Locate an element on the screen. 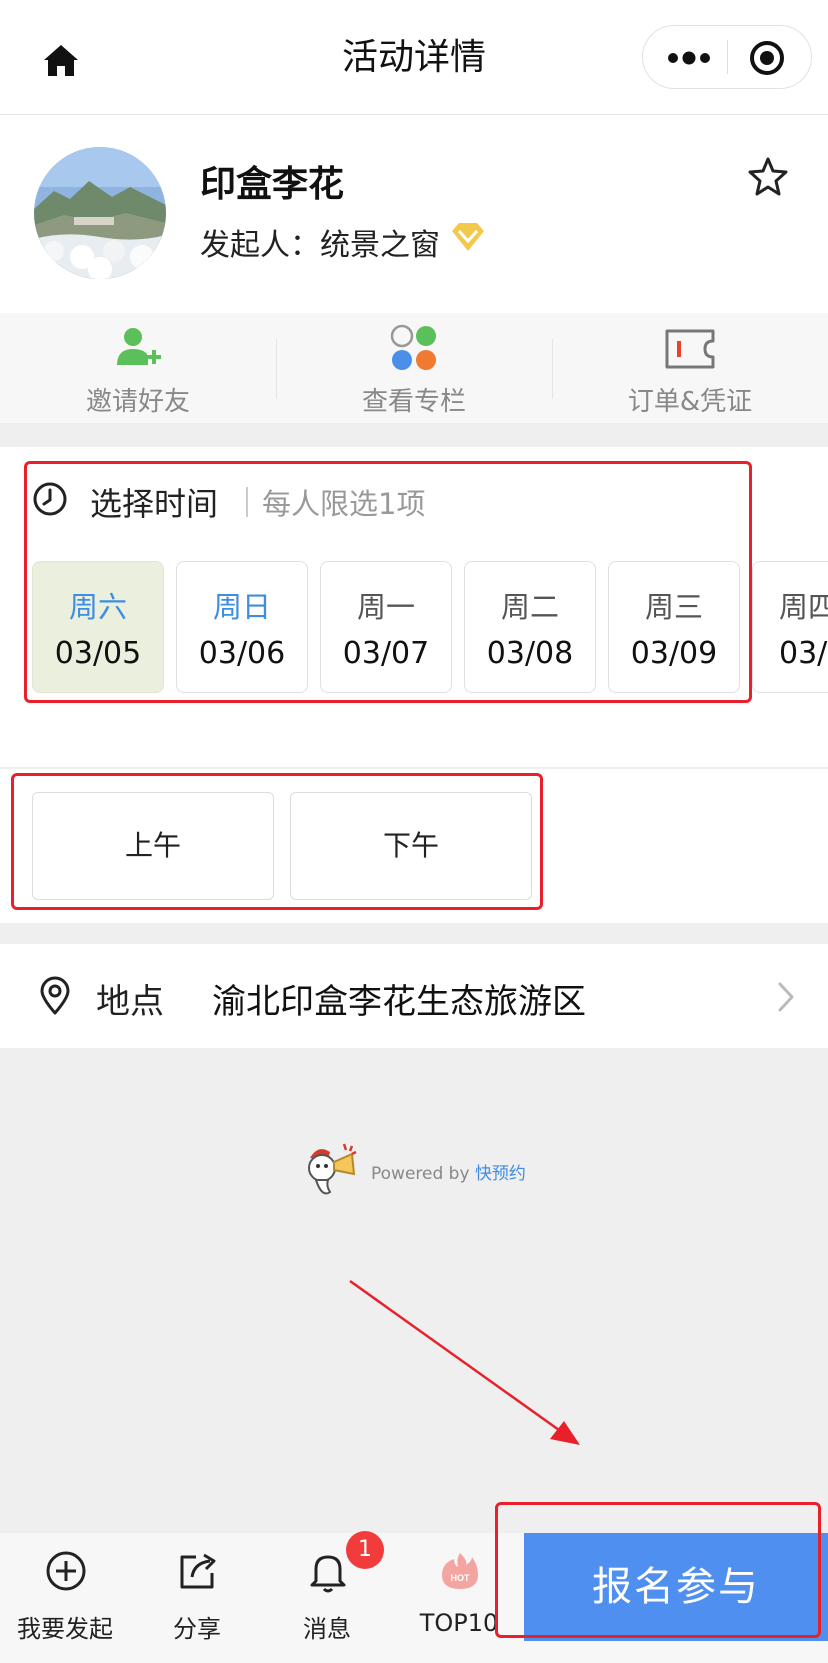  dots-grid-icon is located at coordinates (414, 348).